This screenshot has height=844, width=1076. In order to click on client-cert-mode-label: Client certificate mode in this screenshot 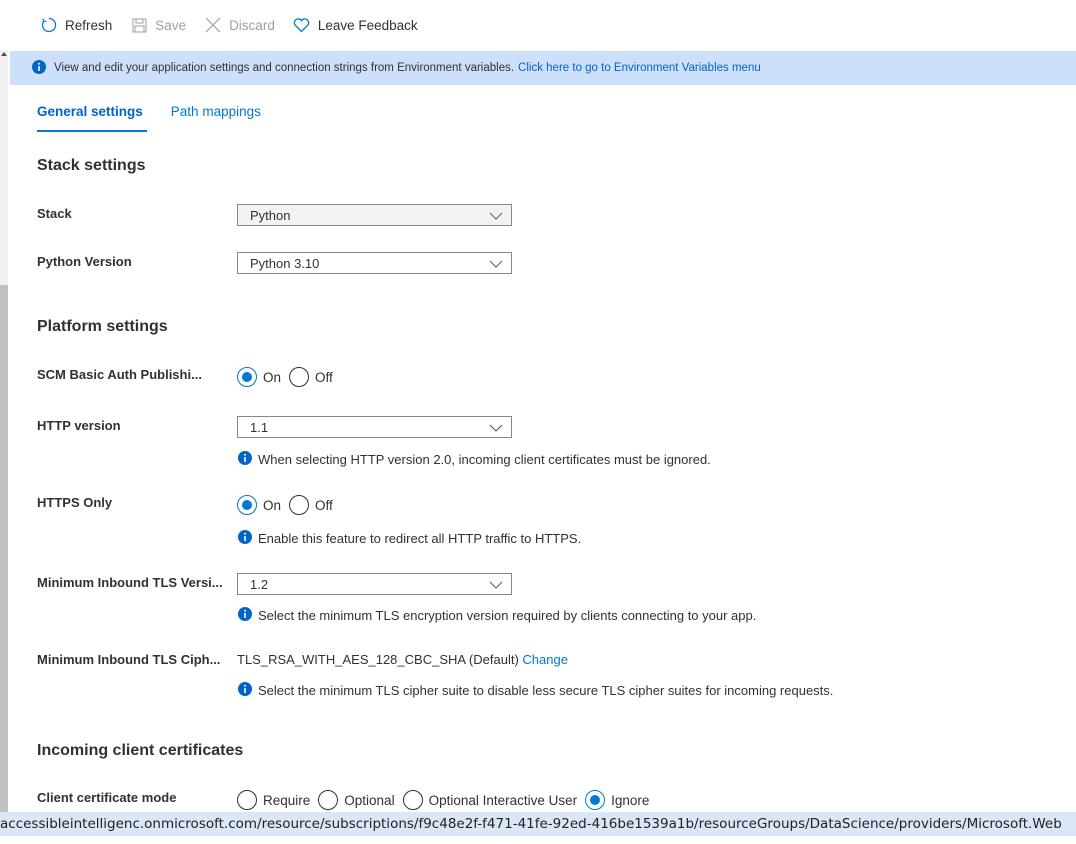, I will do `click(107, 797)`.